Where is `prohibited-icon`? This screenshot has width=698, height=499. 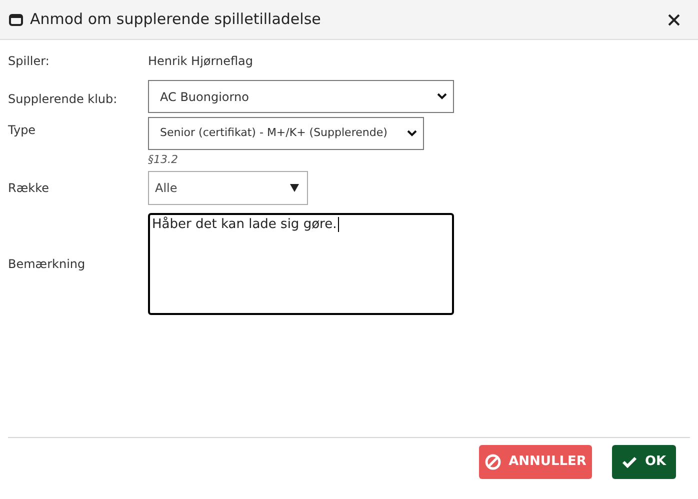 prohibited-icon is located at coordinates (492, 462).